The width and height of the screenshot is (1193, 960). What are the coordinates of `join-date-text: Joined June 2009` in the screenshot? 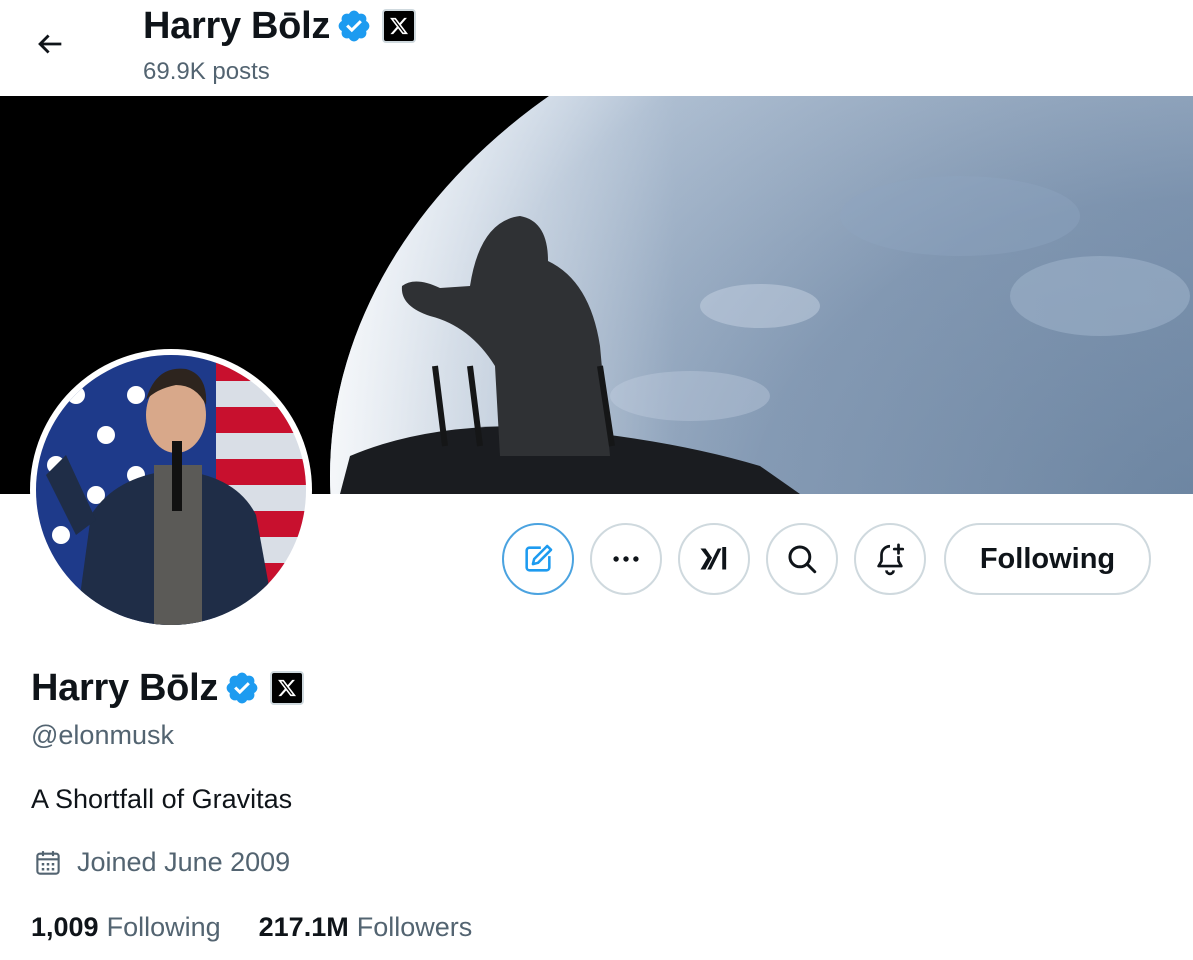 It's located at (184, 862).